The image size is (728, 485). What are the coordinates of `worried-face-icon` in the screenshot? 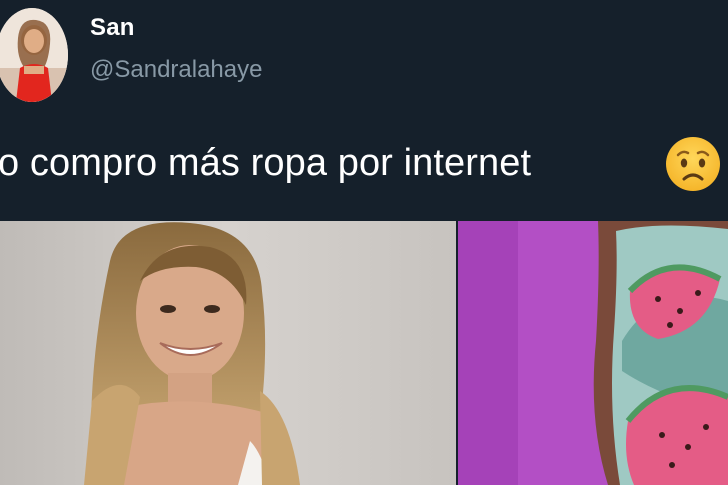 It's located at (693, 164).